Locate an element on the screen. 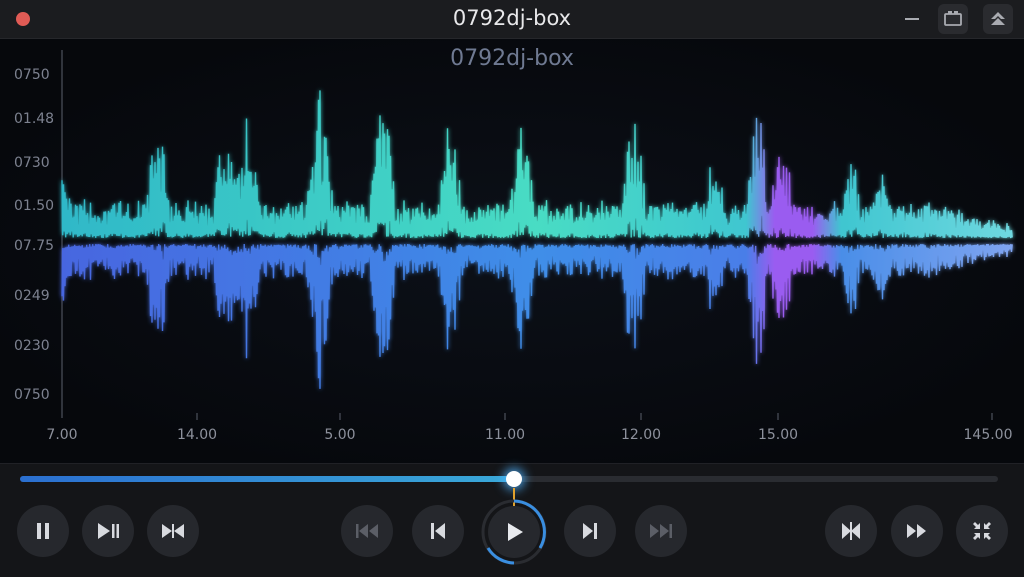 The image size is (1024, 577). previous-icon is located at coordinates (438, 531).